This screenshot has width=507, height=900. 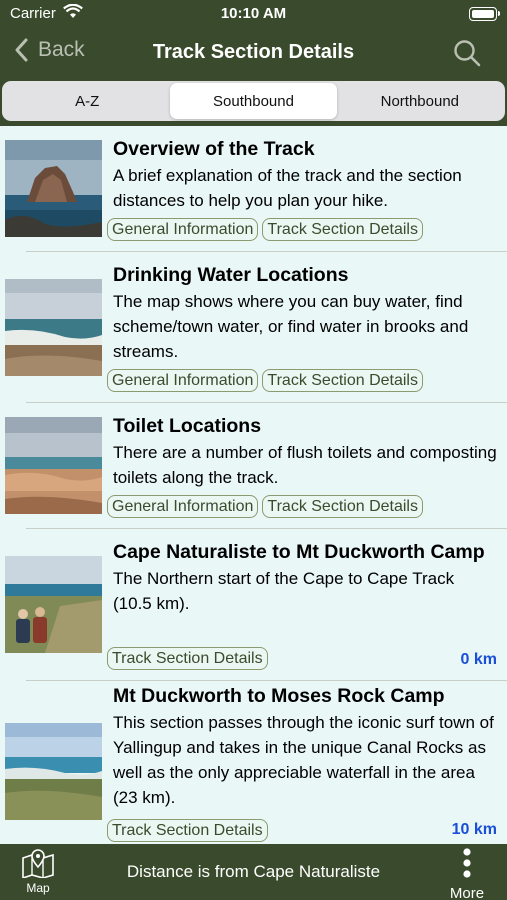 I want to click on page-title: Track Section Details, so click(x=253, y=52).